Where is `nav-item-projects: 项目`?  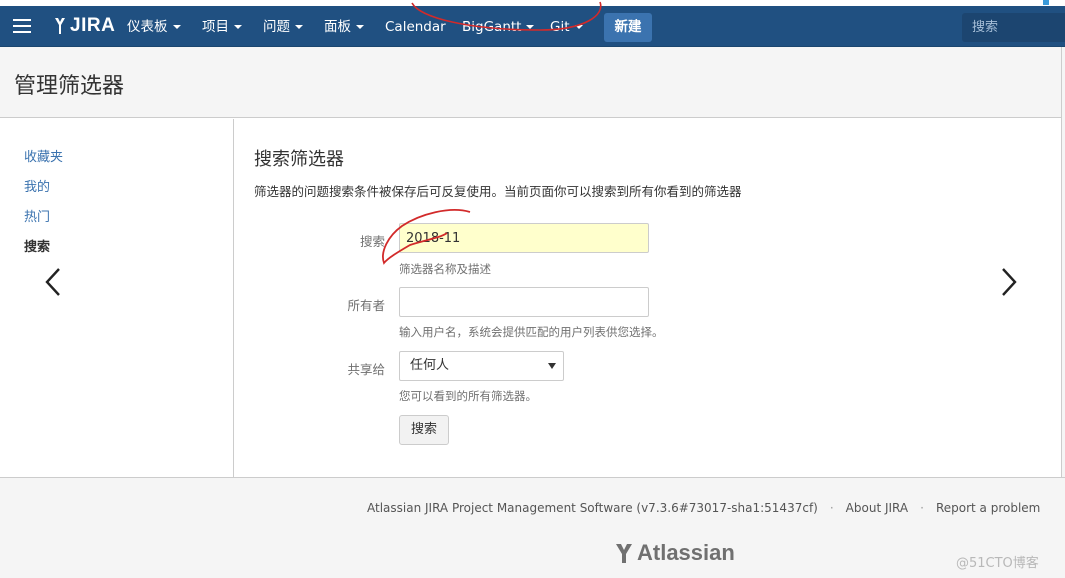
nav-item-projects: 项目 is located at coordinates (222, 27).